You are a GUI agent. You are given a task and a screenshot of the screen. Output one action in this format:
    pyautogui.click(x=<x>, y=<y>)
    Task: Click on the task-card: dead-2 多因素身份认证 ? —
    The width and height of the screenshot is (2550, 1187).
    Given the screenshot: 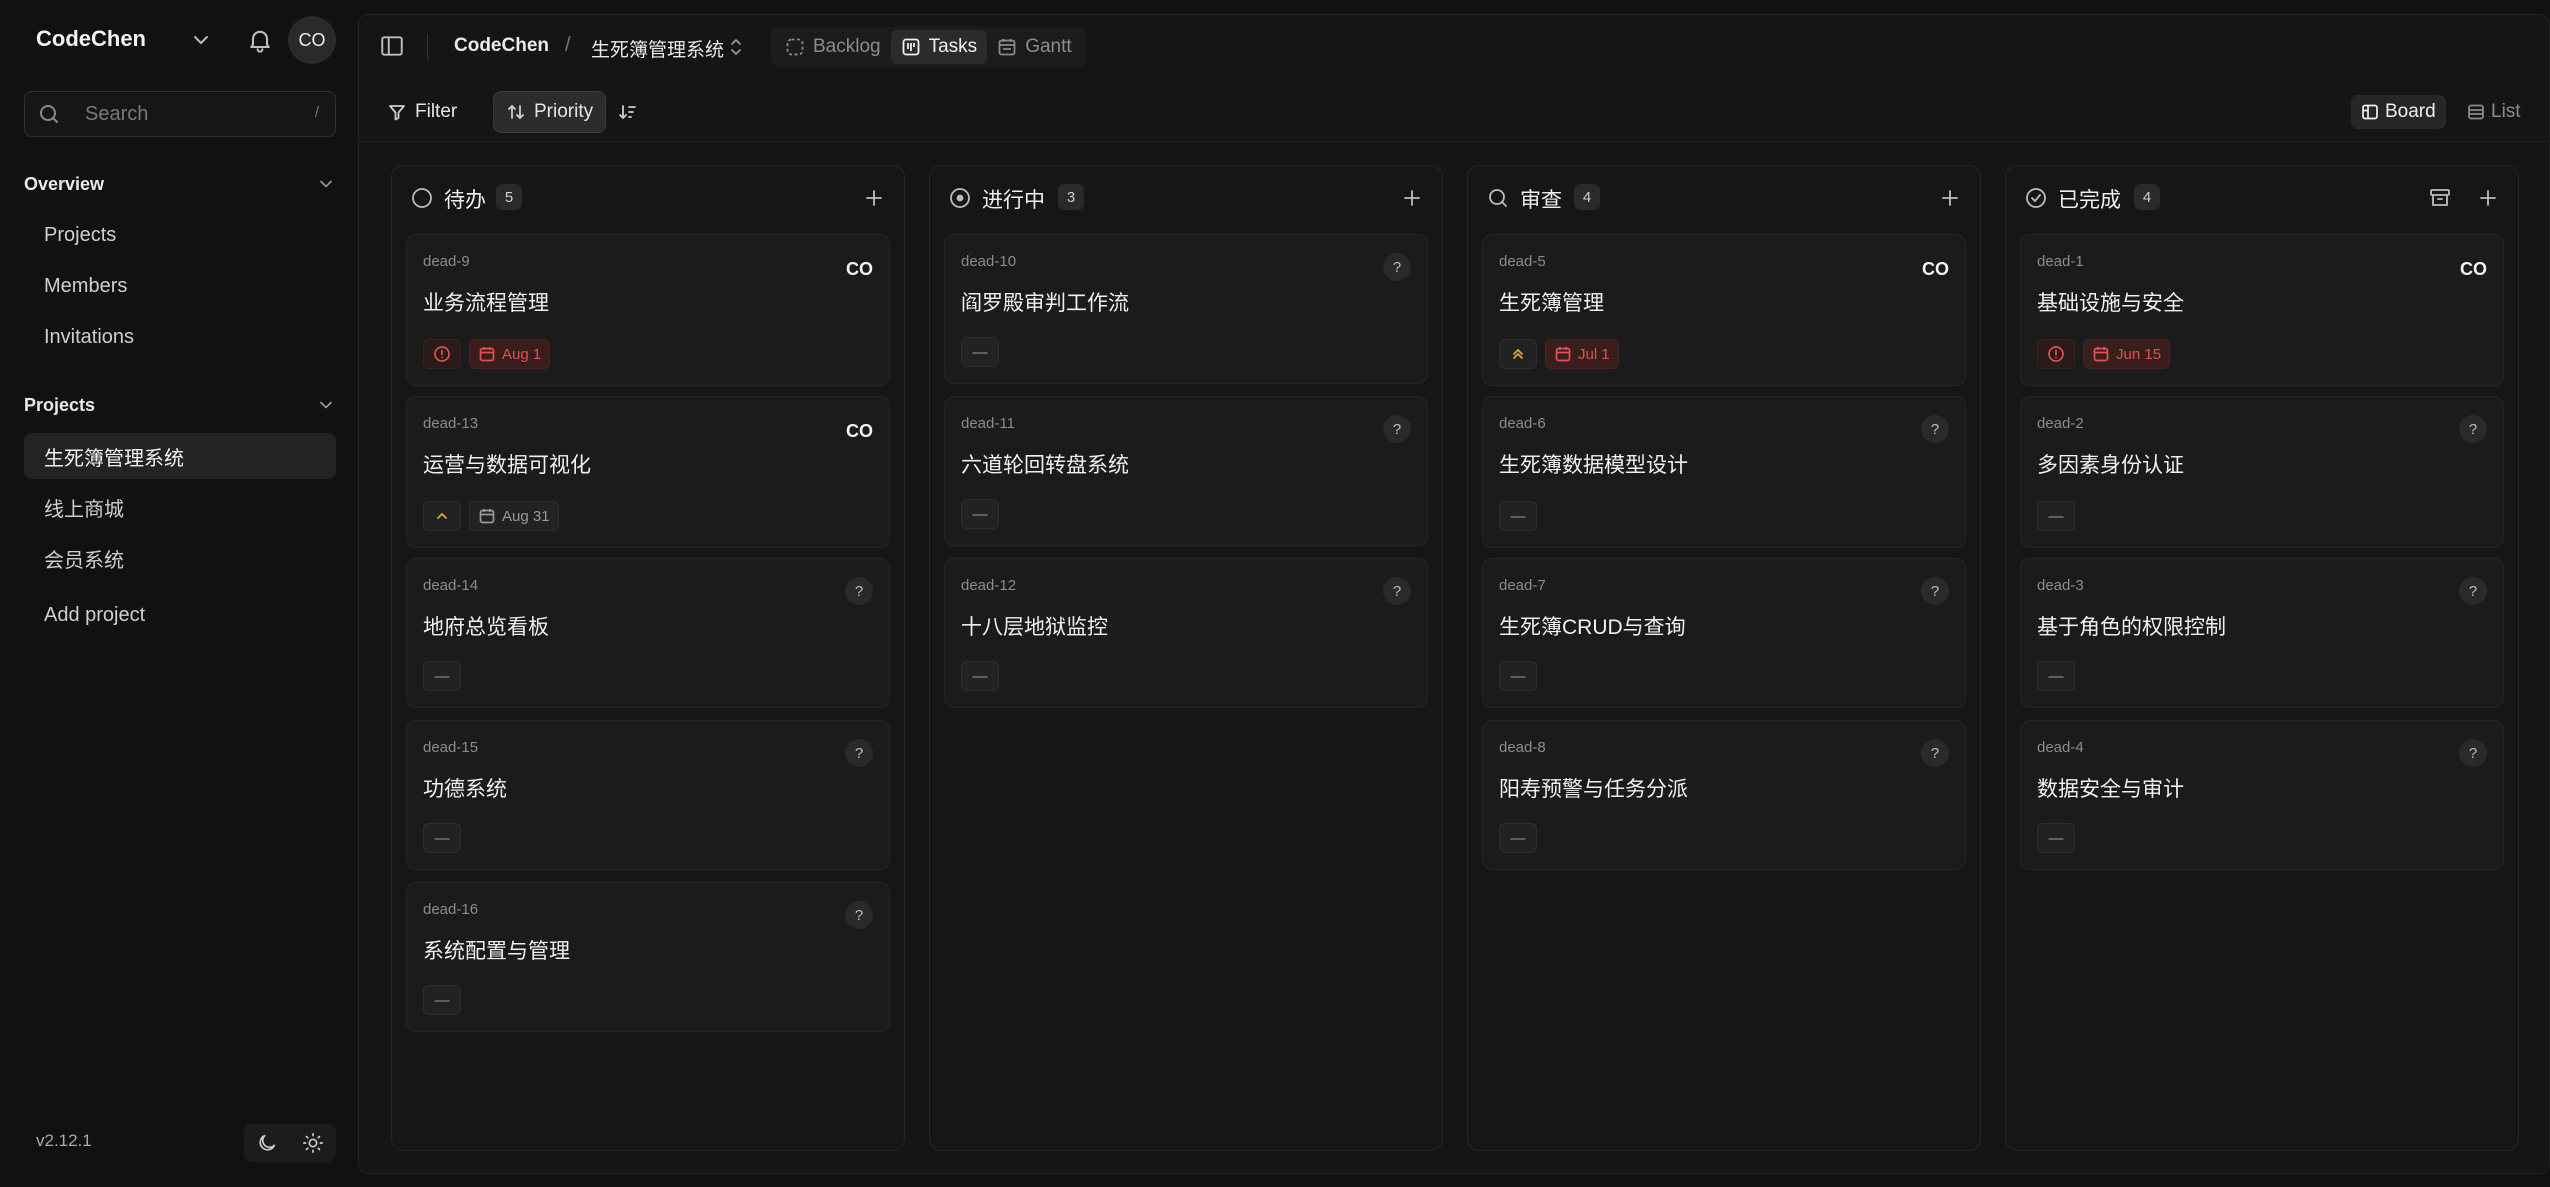 What is the action you would take?
    pyautogui.click(x=2262, y=472)
    